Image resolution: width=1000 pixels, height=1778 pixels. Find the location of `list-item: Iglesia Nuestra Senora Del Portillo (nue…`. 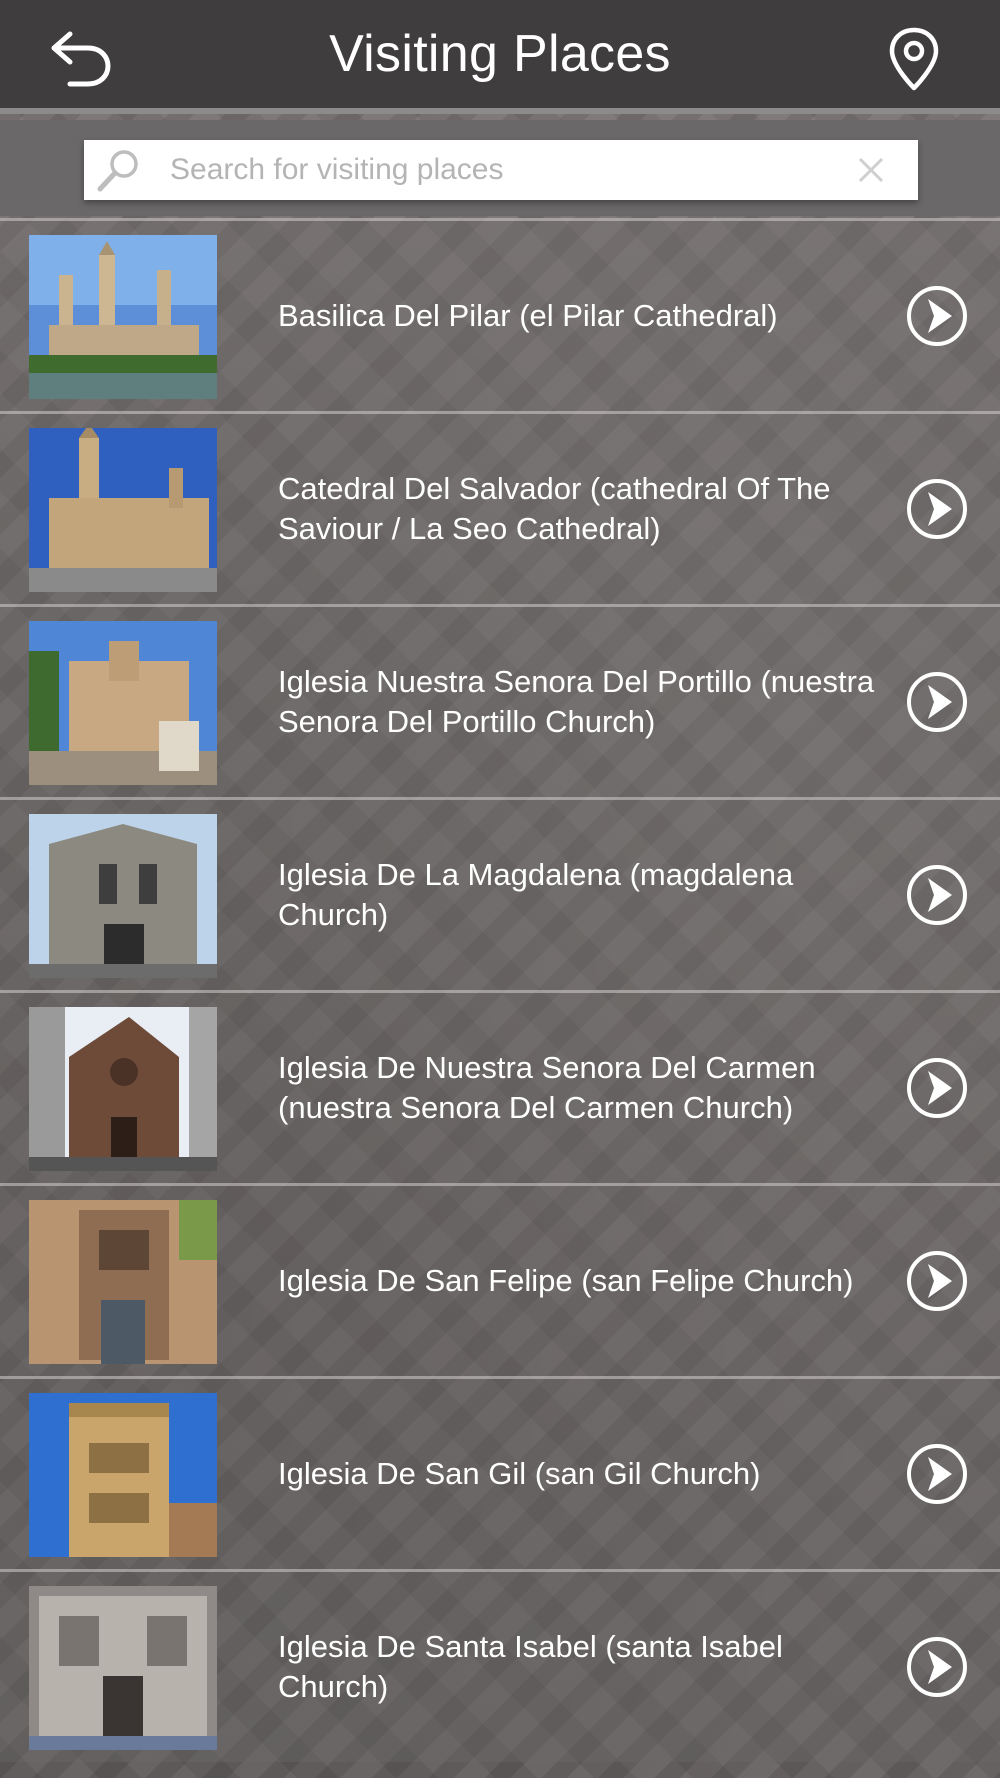

list-item: Iglesia Nuestra Senora Del Portillo (nue… is located at coordinates (500, 700).